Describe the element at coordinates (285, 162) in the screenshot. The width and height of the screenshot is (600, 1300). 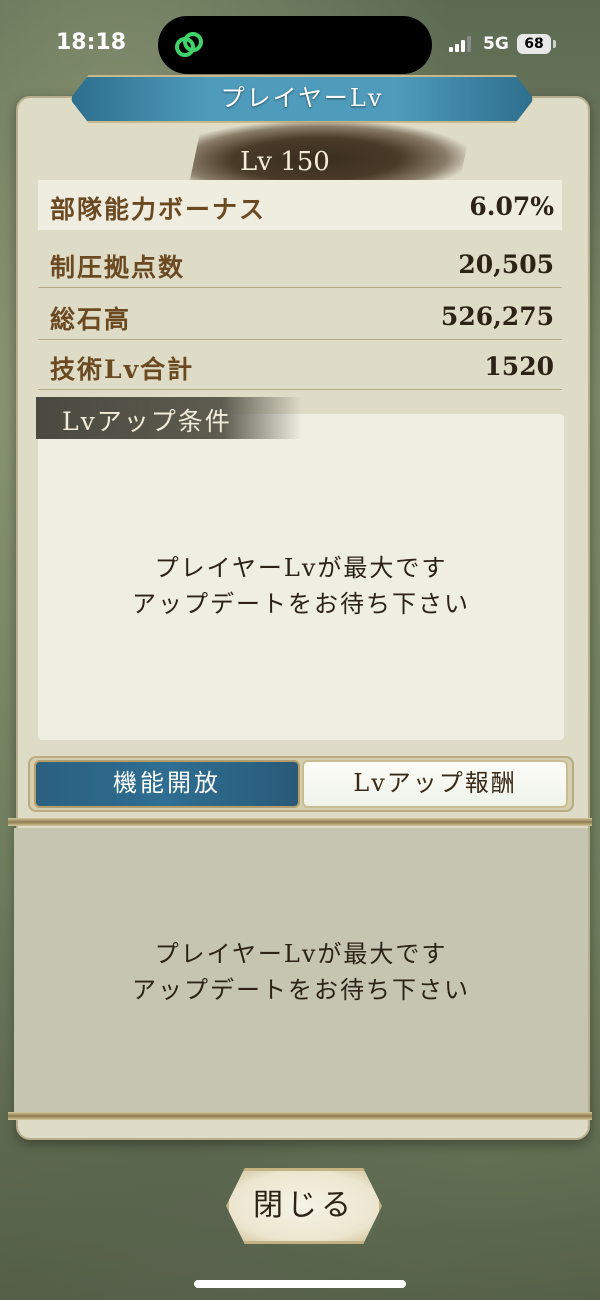
I see `player-level: Lv 150` at that location.